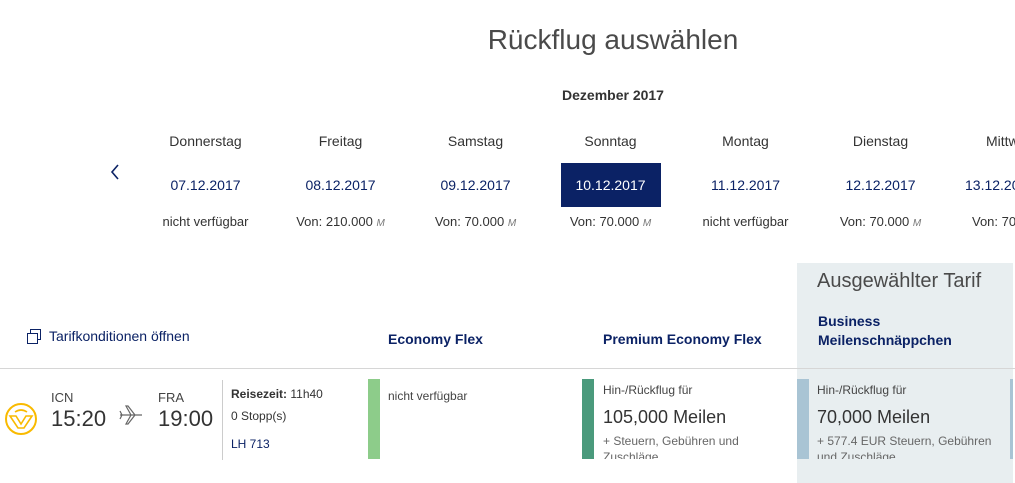 The image size is (1015, 483). I want to click on month-label: Dezember 2017, so click(613, 95).